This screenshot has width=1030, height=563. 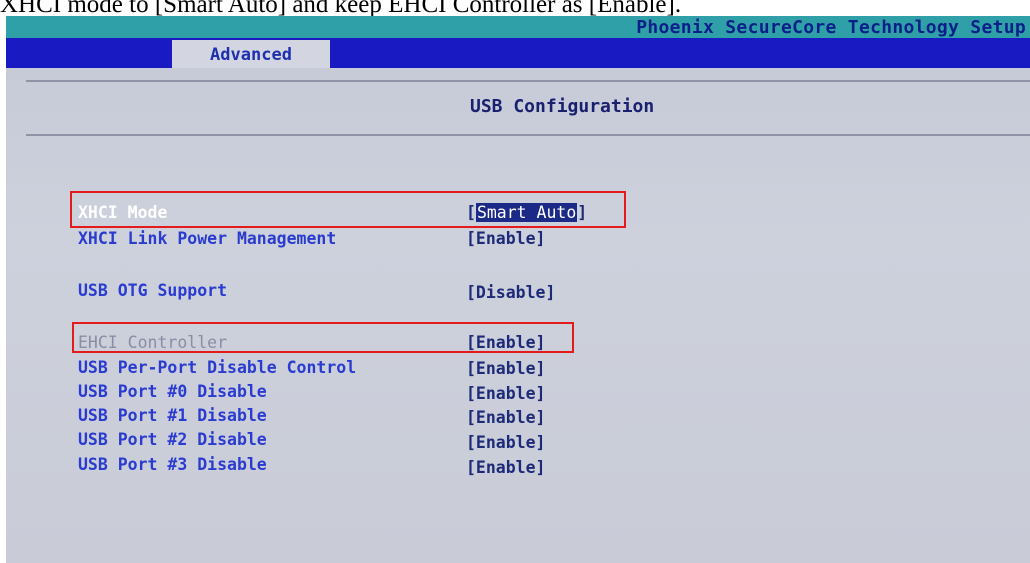 I want to click on bios-title-bar: Phoenix SecureCore Technology Setup, so click(x=518, y=27).